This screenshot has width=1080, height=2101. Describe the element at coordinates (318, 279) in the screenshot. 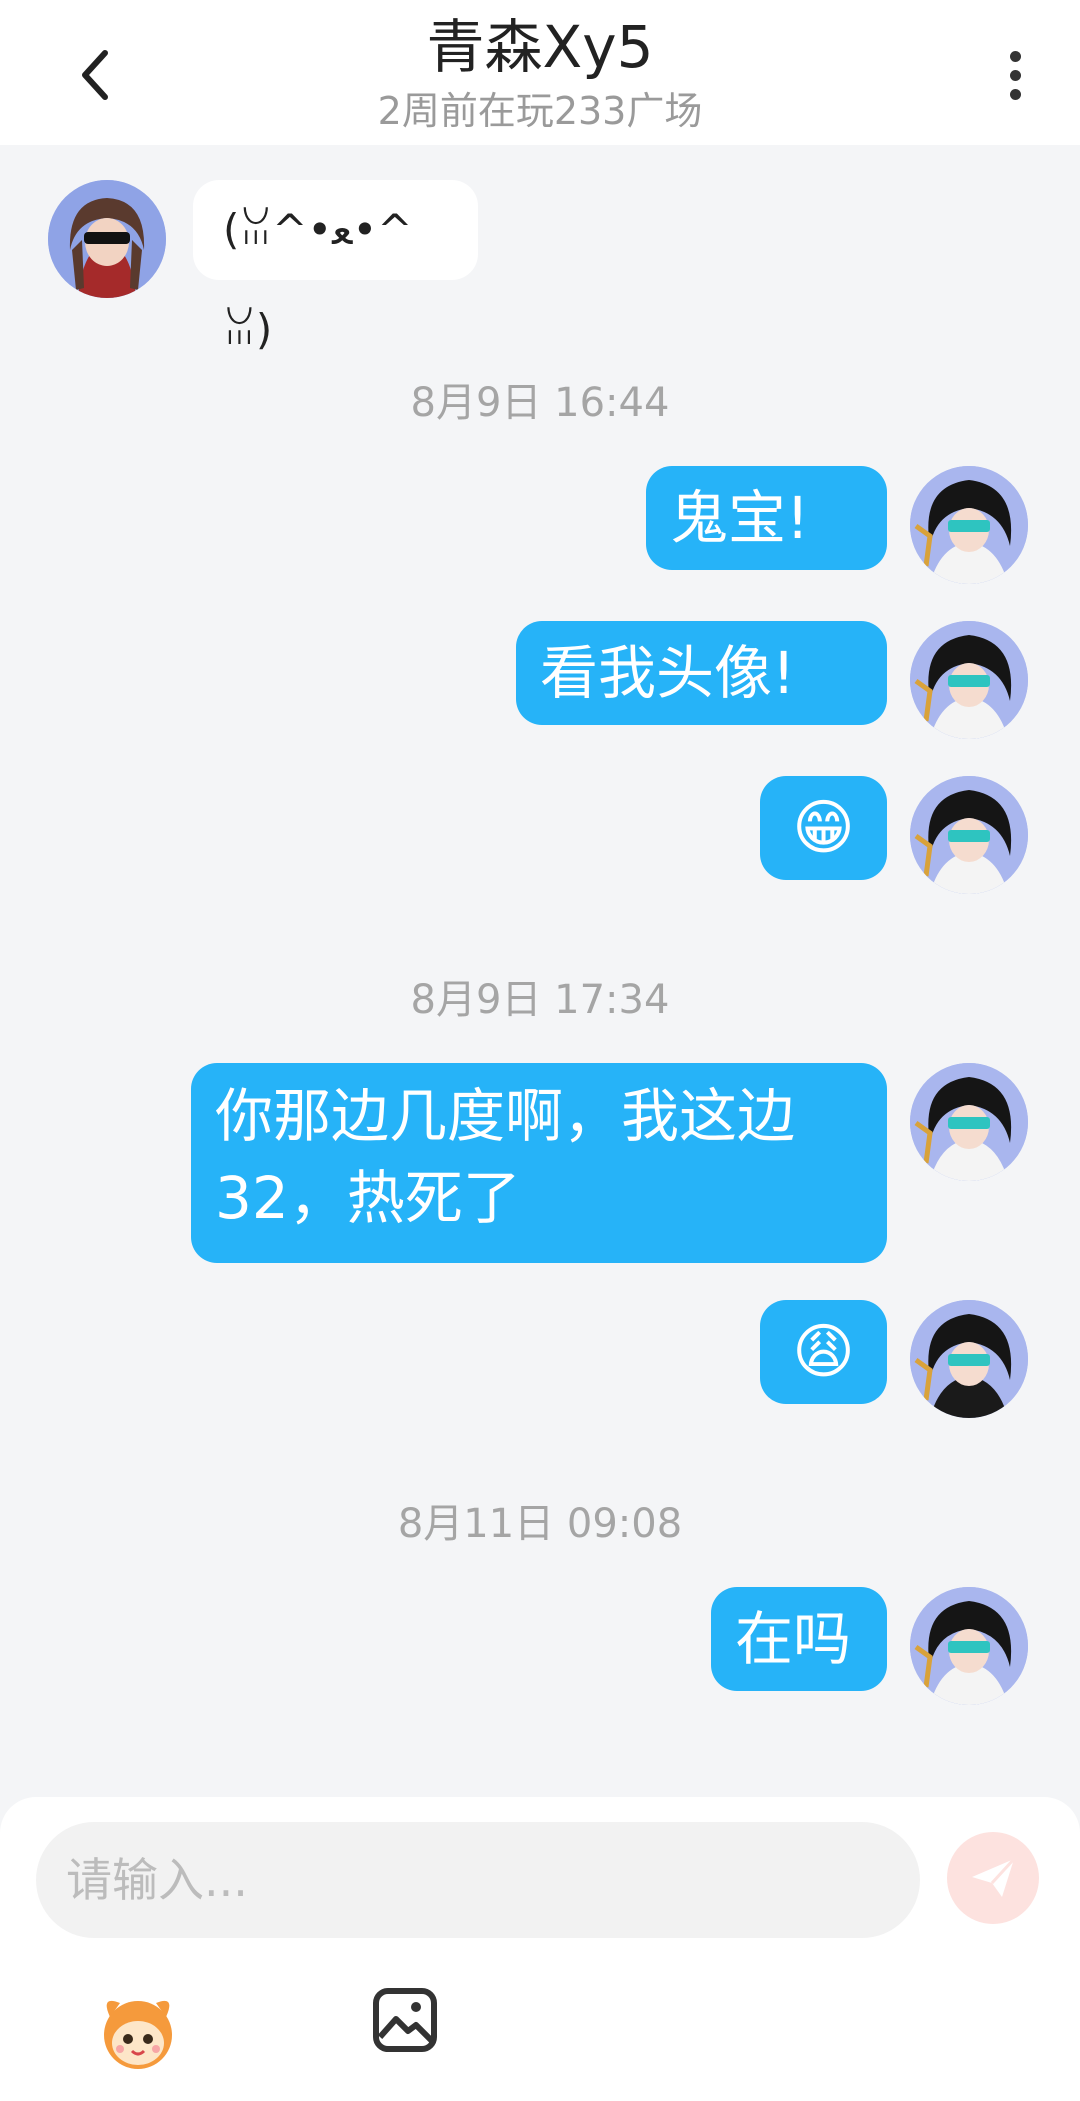

I see `message-text: (ꈍ^•ﻌ•^ꈍ)` at that location.